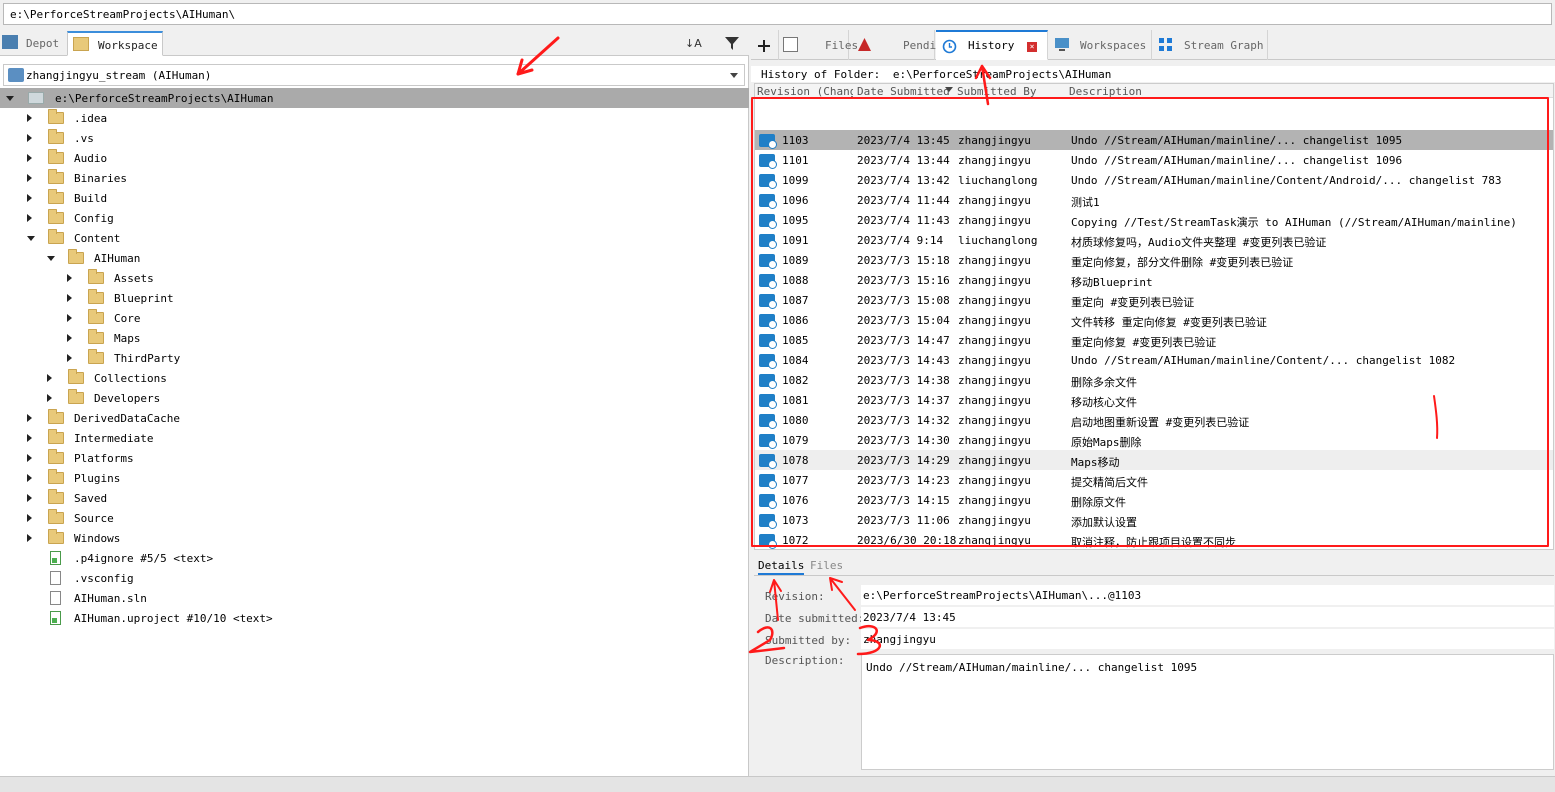 The image size is (1555, 792). Describe the element at coordinates (795, 460) in the screenshot. I see `revision-cell: 1078` at that location.